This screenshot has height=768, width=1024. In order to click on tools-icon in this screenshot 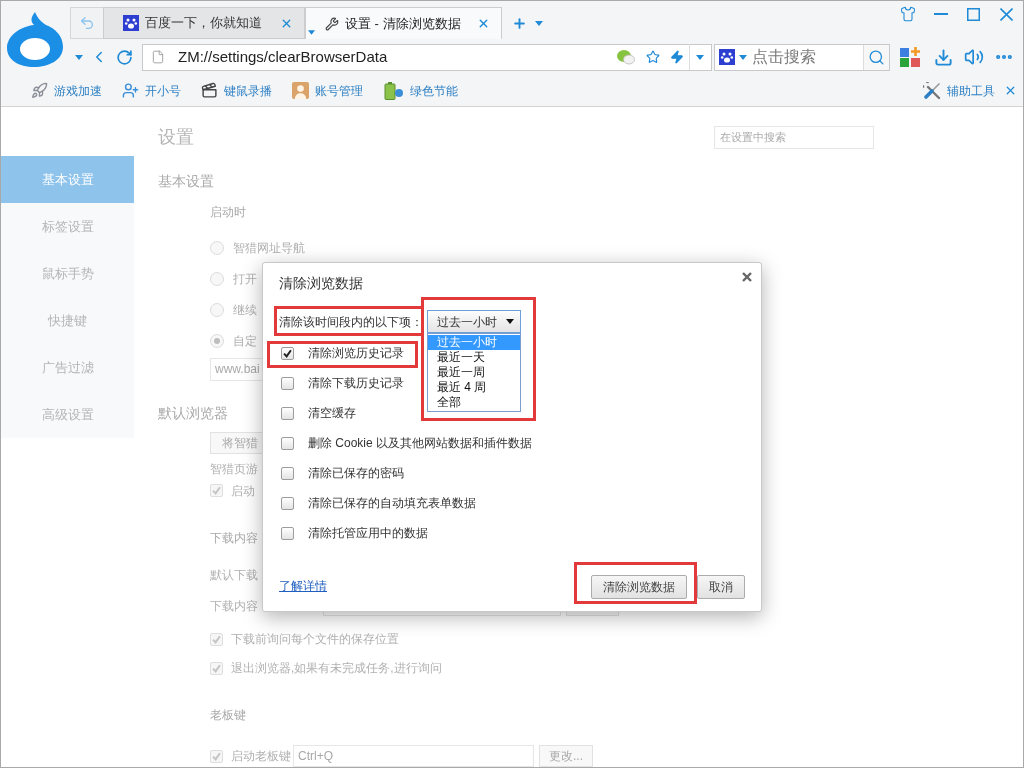, I will do `click(932, 90)`.